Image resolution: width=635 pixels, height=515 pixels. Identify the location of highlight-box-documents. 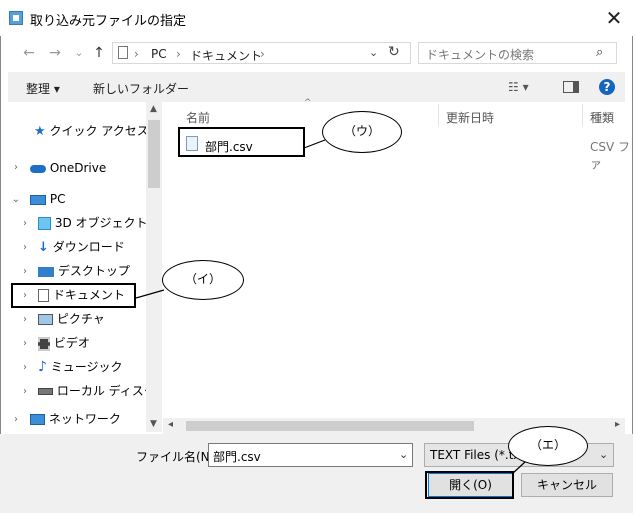
(73, 295).